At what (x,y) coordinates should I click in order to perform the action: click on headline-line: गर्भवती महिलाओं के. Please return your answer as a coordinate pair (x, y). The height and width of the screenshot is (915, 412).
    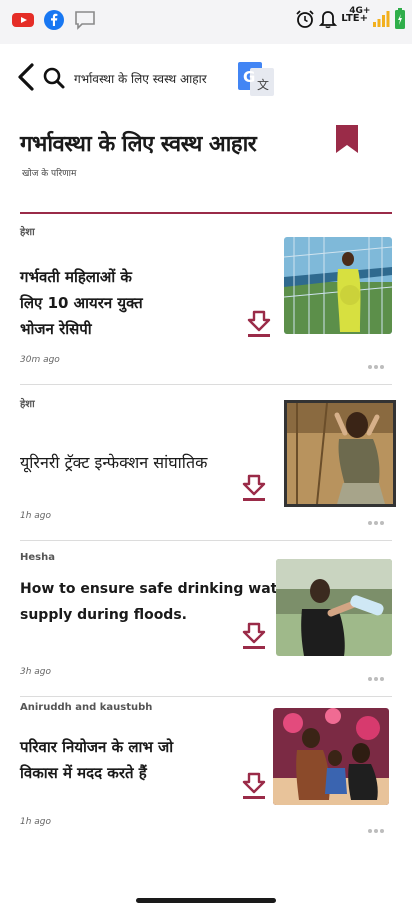
    Looking at the image, I should click on (76, 277).